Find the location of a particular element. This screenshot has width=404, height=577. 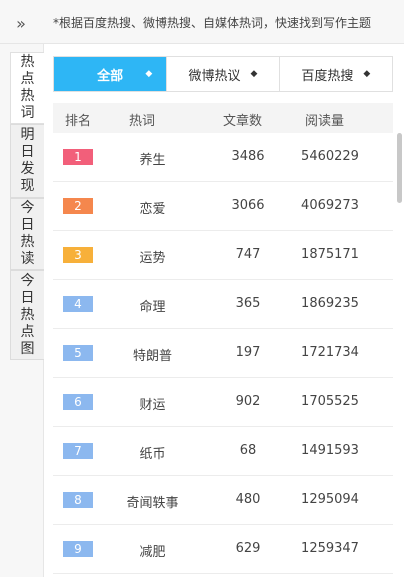

tab-today-reads: 今 日 热 读 is located at coordinates (27, 234).